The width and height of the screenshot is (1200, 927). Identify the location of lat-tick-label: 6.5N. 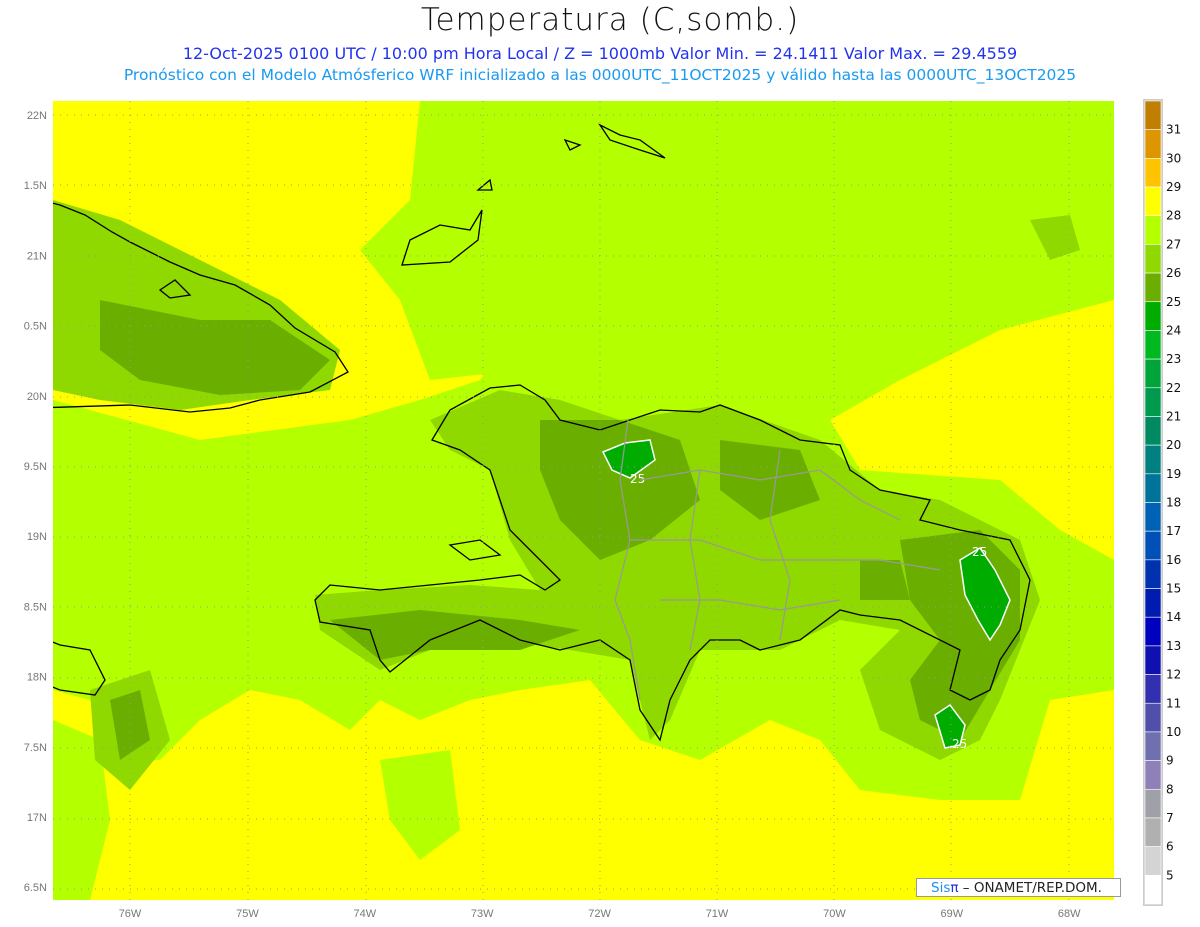
(35, 888).